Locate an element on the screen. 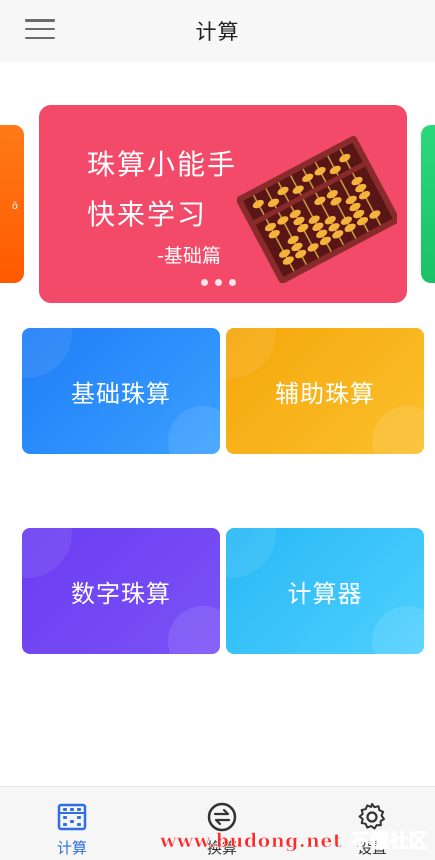 This screenshot has height=860, width=435. digital-abacus-button: 数字珠算 is located at coordinates (121, 591).